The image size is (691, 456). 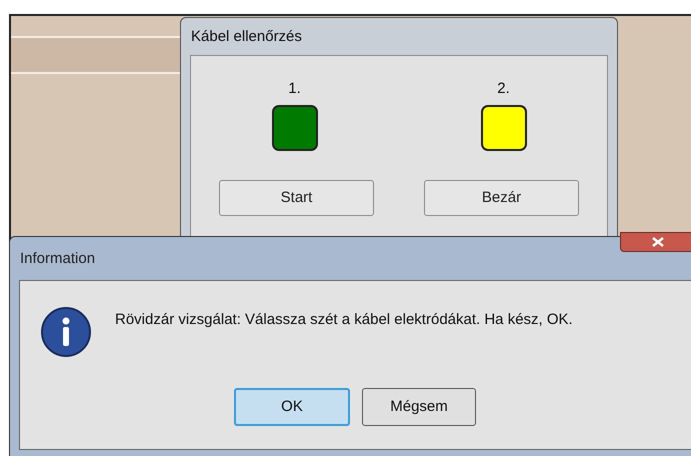 I want to click on close-button, so click(x=655, y=242).